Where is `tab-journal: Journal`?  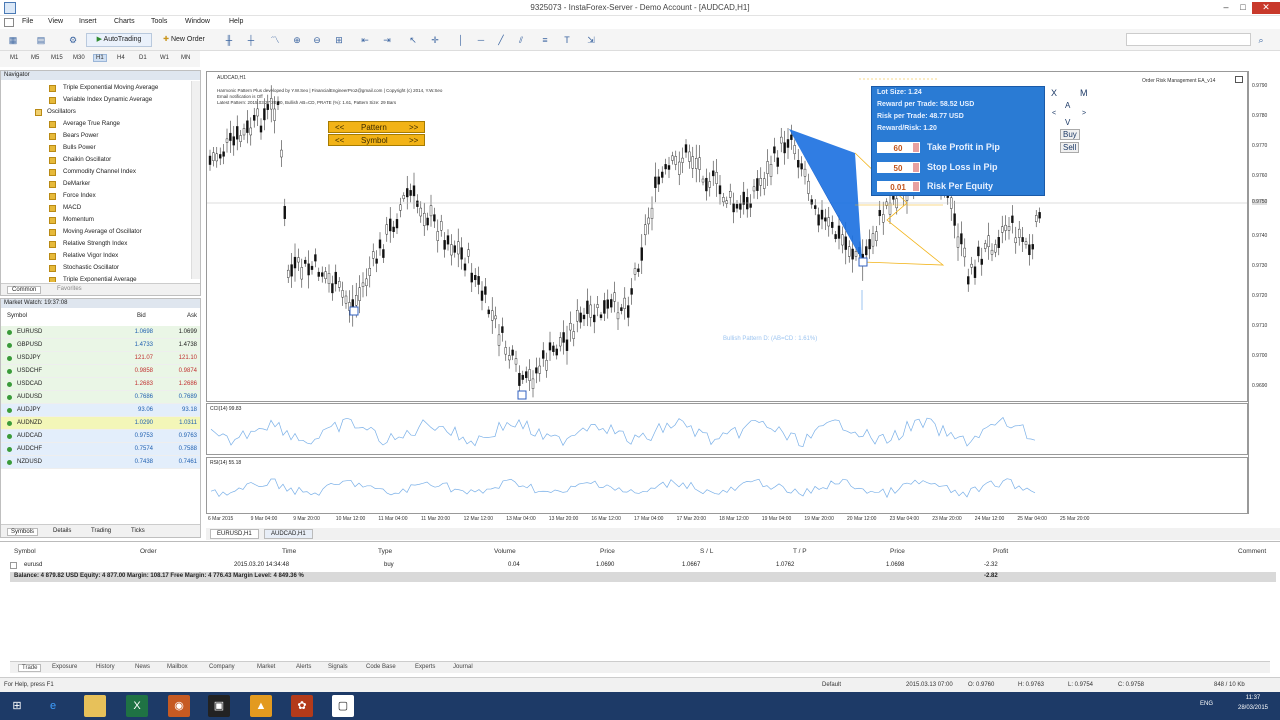
tab-journal: Journal is located at coordinates (463, 667).